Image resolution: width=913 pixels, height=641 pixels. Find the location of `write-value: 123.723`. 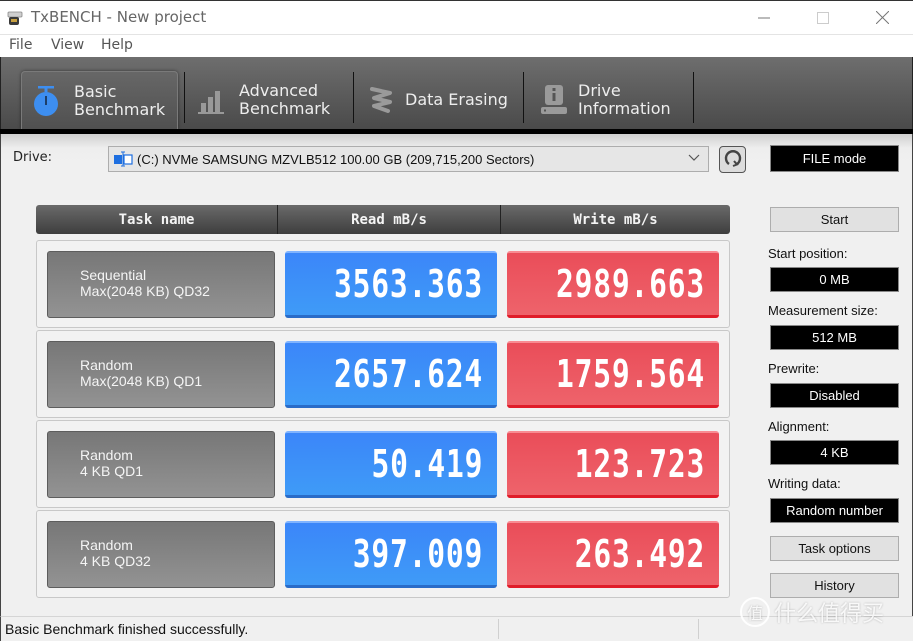

write-value: 123.723 is located at coordinates (613, 464).